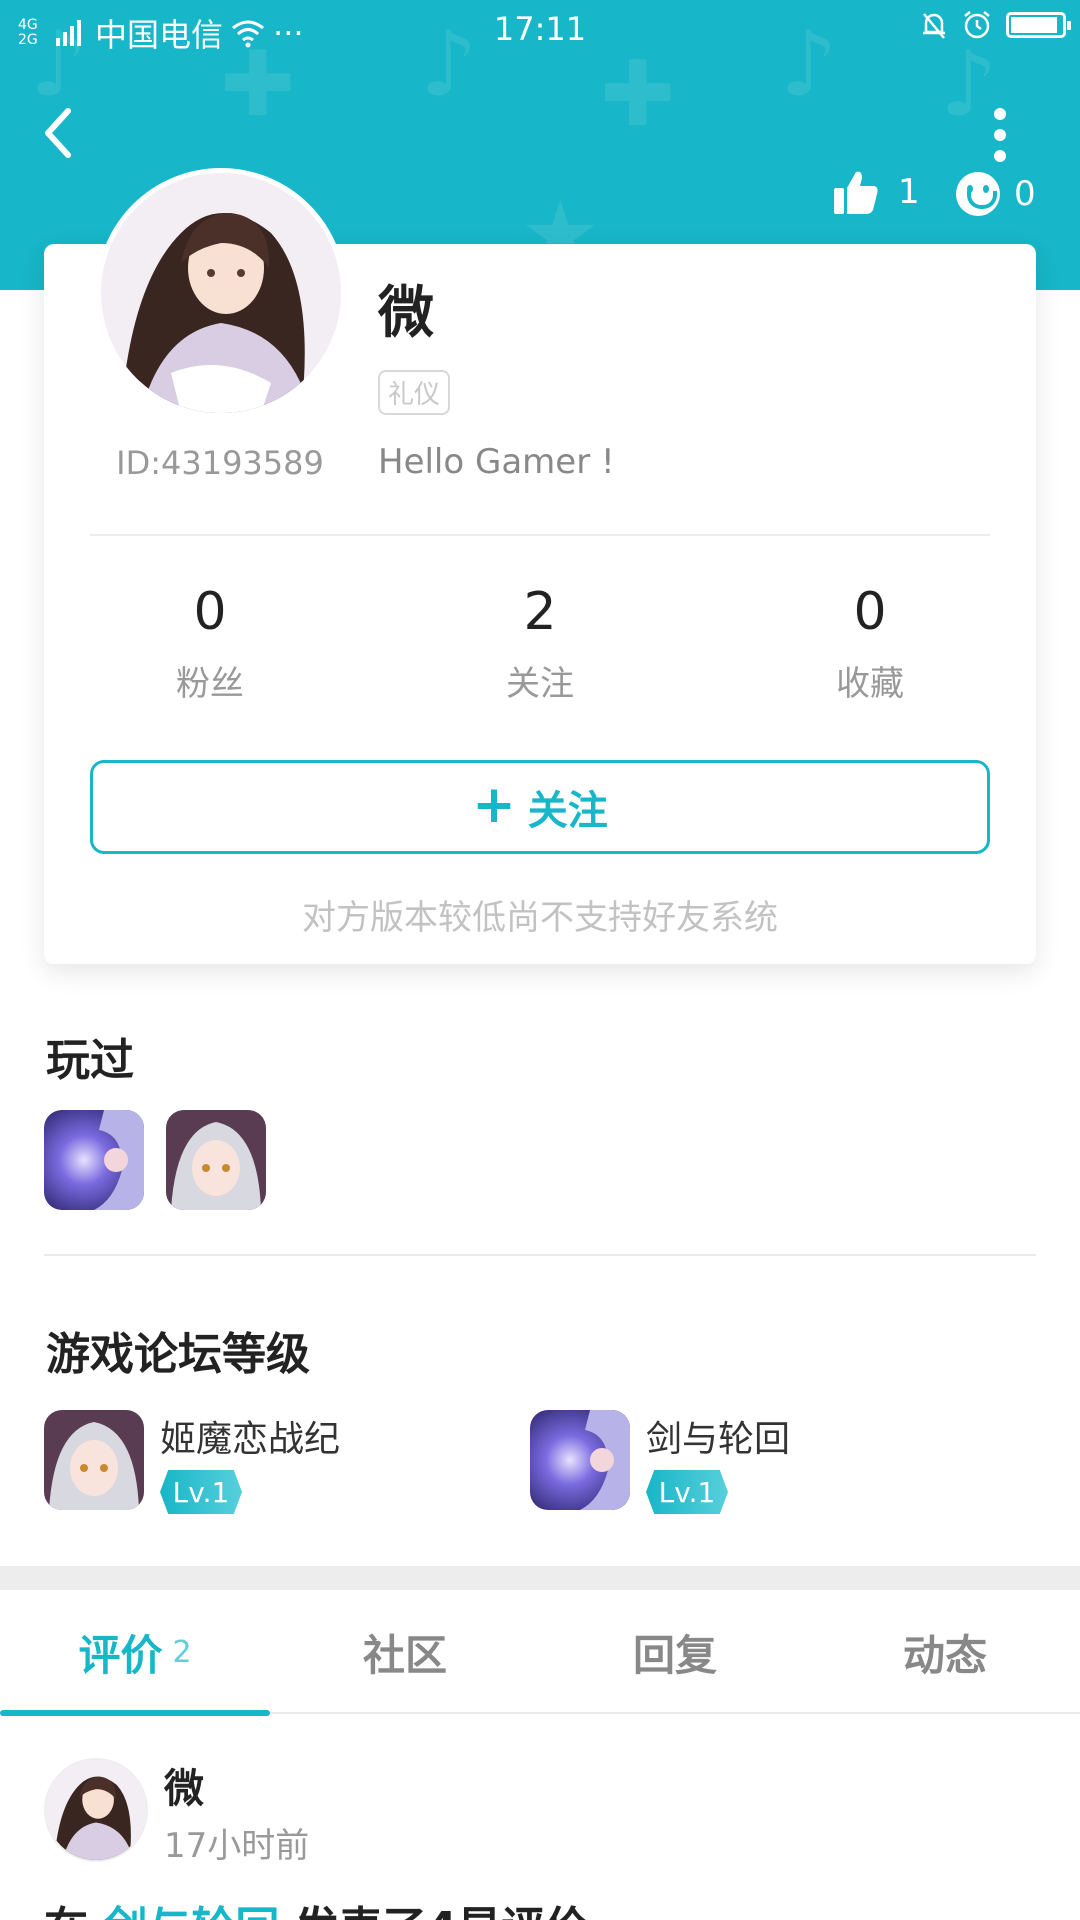 The height and width of the screenshot is (1920, 1080). What do you see at coordinates (414, 392) in the screenshot?
I see `user-tag: 礼仪` at bounding box center [414, 392].